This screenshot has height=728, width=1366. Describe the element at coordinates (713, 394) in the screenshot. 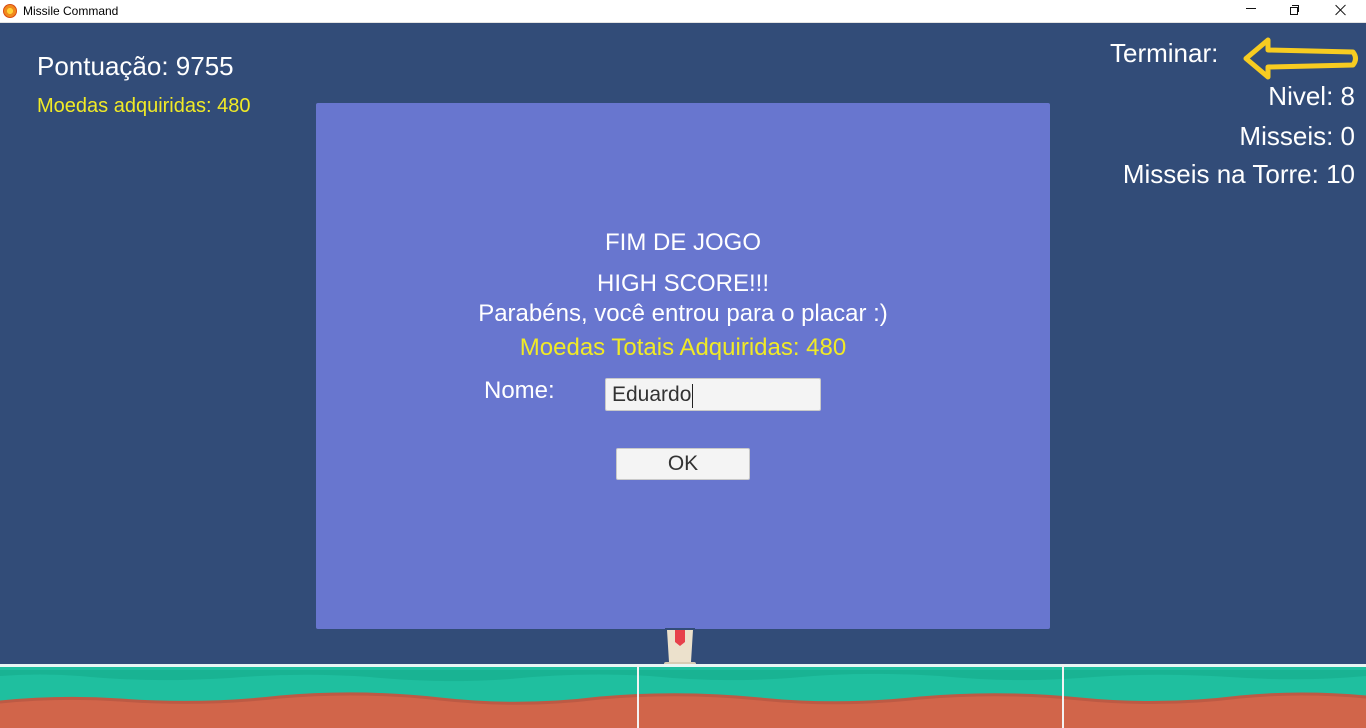

I see `name-input` at that location.